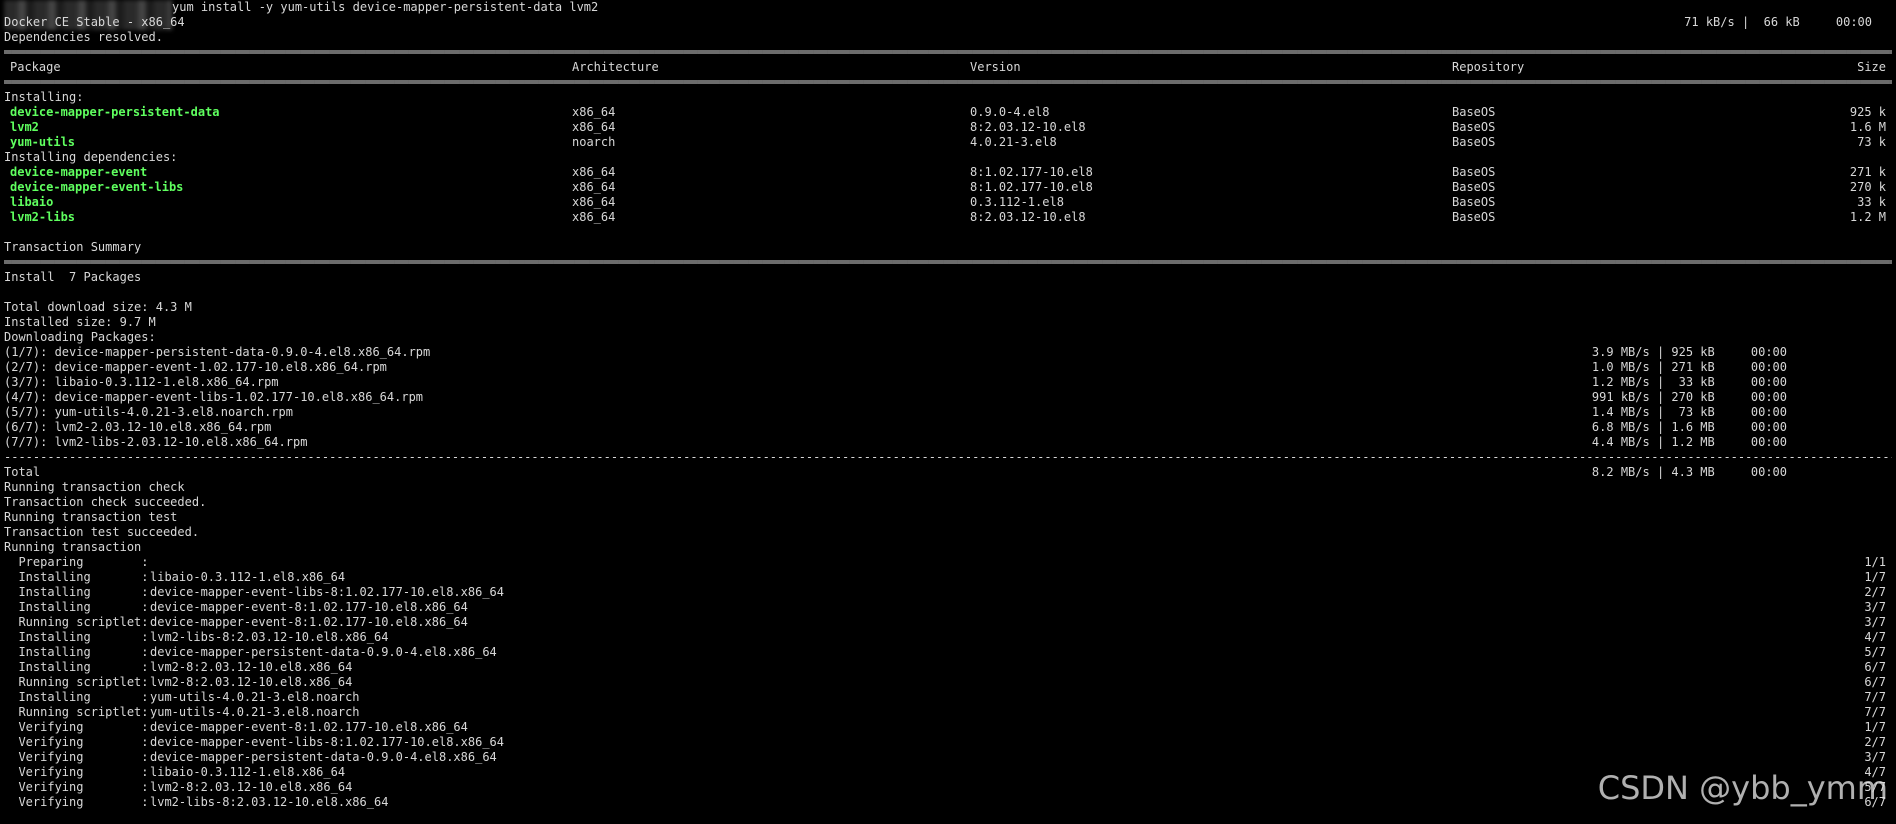  What do you see at coordinates (1867, 187) in the screenshot?
I see `package-size: 270 k` at bounding box center [1867, 187].